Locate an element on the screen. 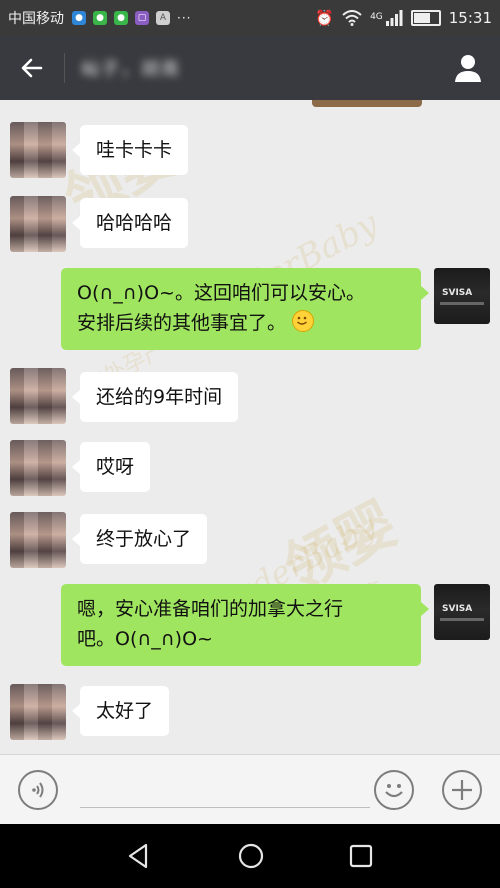 This screenshot has width=500, height=888. message-input is located at coordinates (225, 807).